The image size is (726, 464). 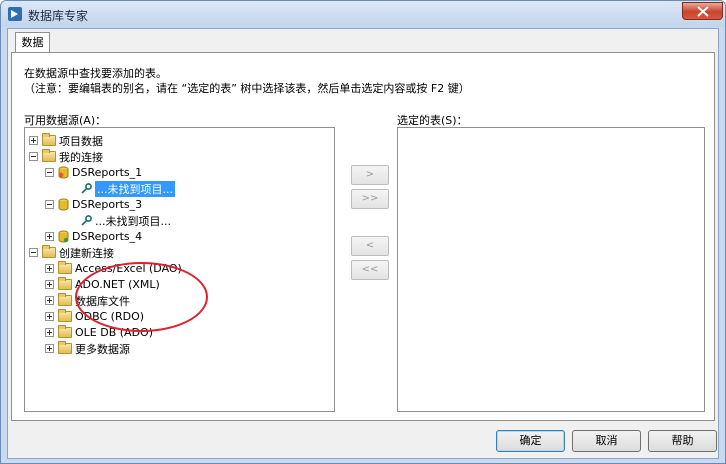 I want to click on remove-all-tables-button: <<, so click(x=370, y=270).